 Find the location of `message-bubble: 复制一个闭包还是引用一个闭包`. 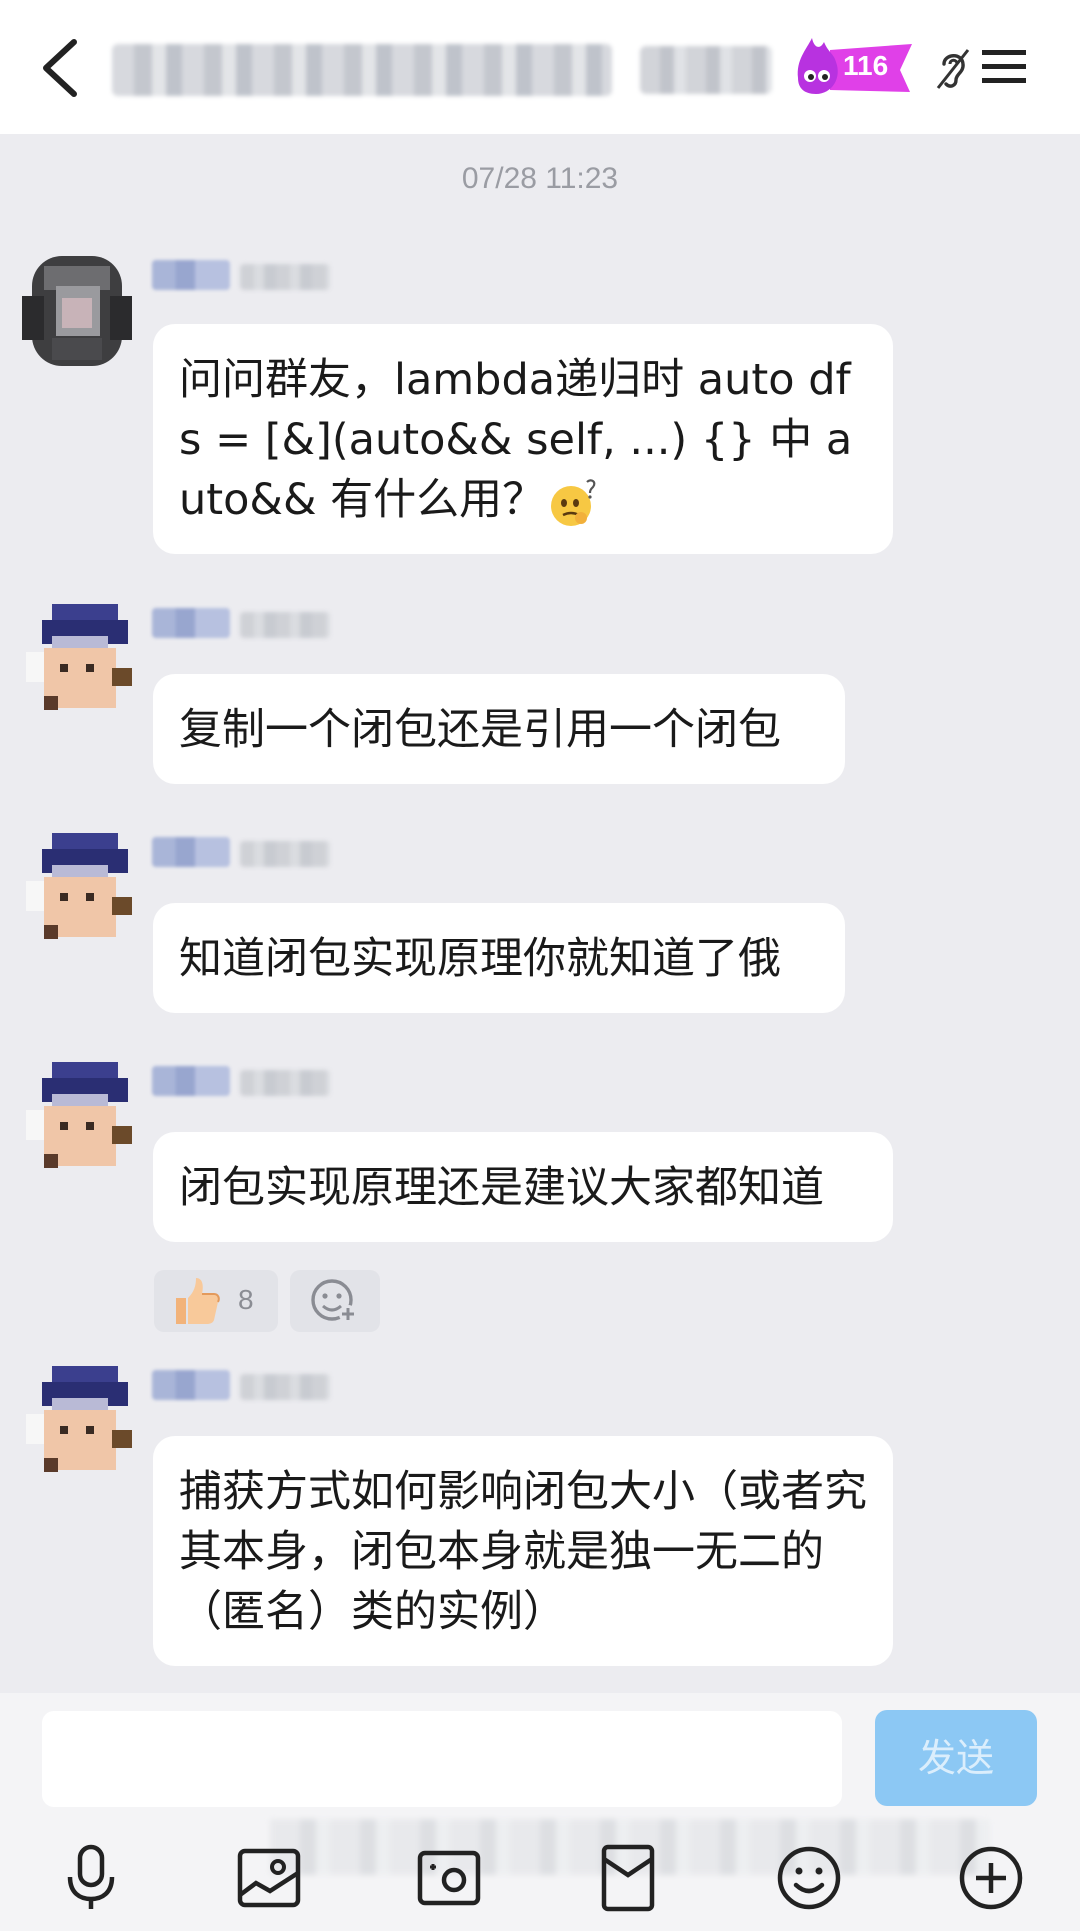

message-bubble: 复制一个闭包还是引用一个闭包 is located at coordinates (499, 729).